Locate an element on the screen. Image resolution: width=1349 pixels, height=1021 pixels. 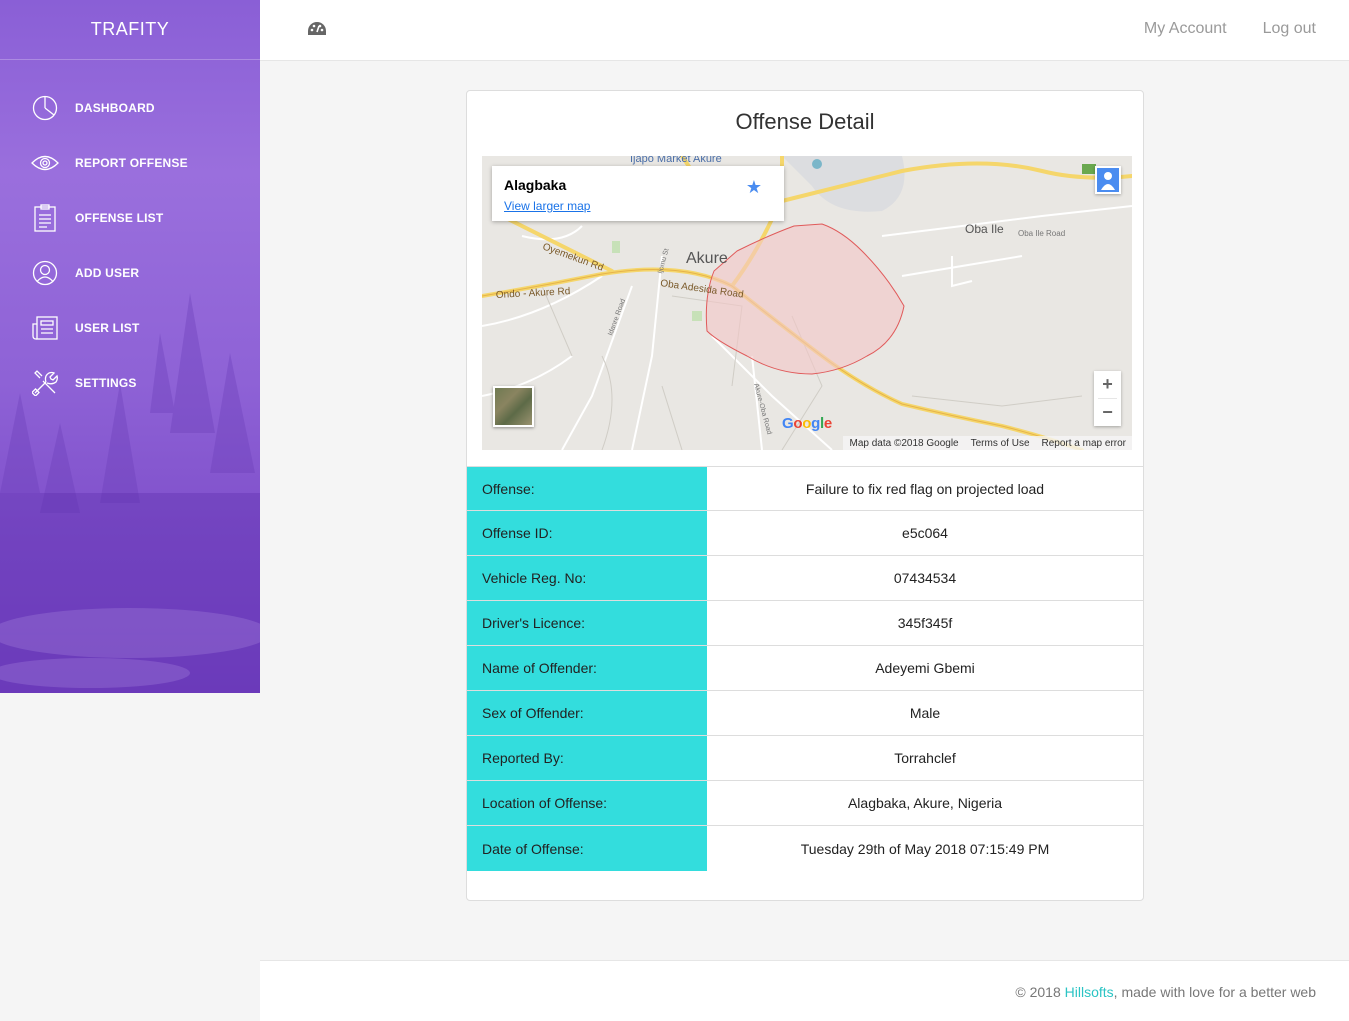
detail-value: 07434534 is located at coordinates (925, 578).